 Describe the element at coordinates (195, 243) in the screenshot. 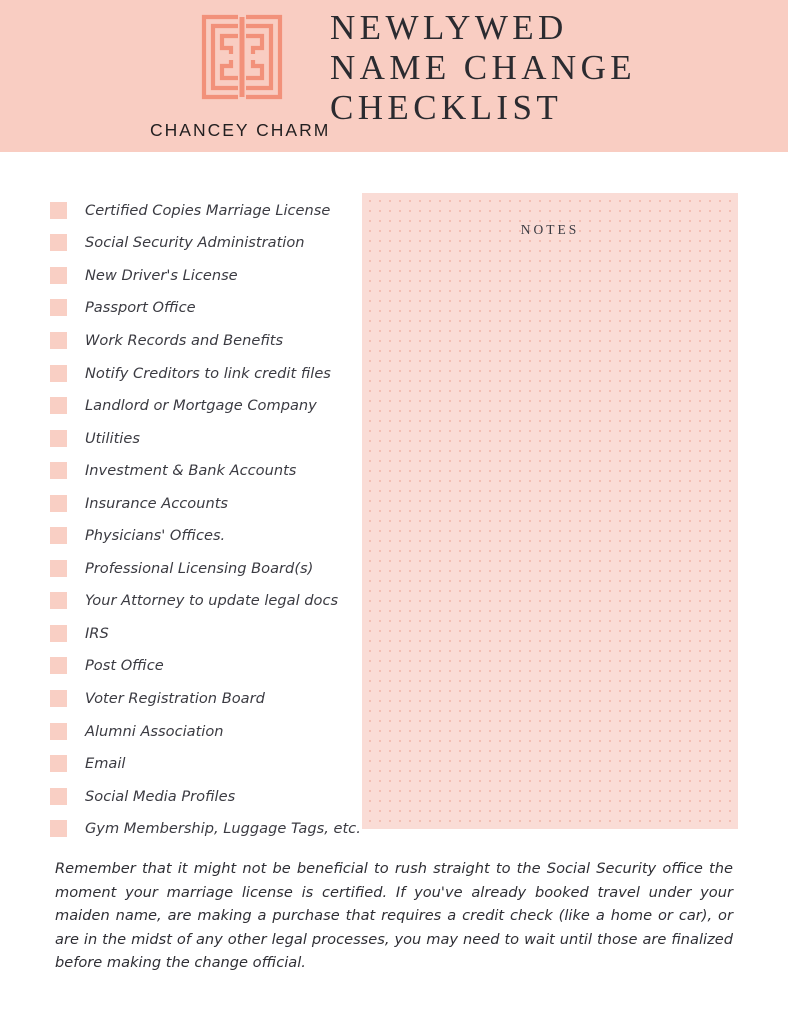

I see `checklist-item-label: Social Security Administration` at that location.